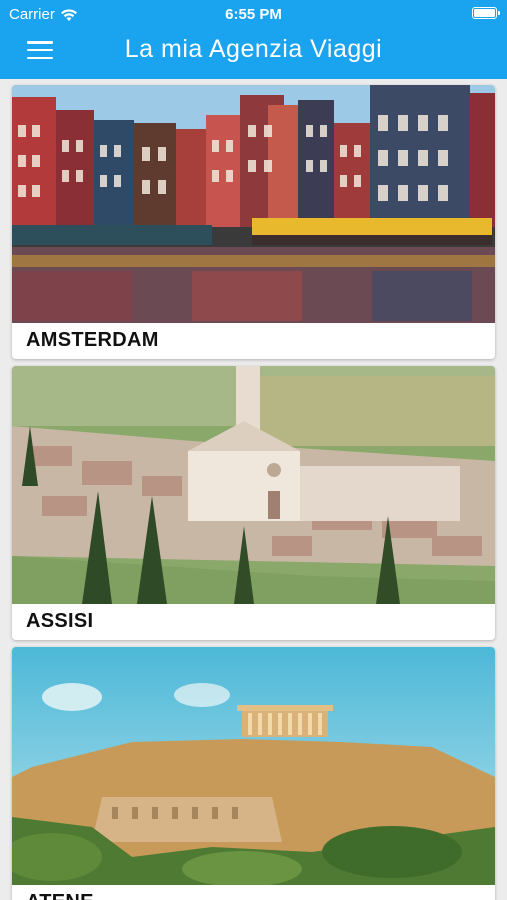 The image size is (507, 900). Describe the element at coordinates (60, 621) in the screenshot. I see `destination-name: ASSISI` at that location.